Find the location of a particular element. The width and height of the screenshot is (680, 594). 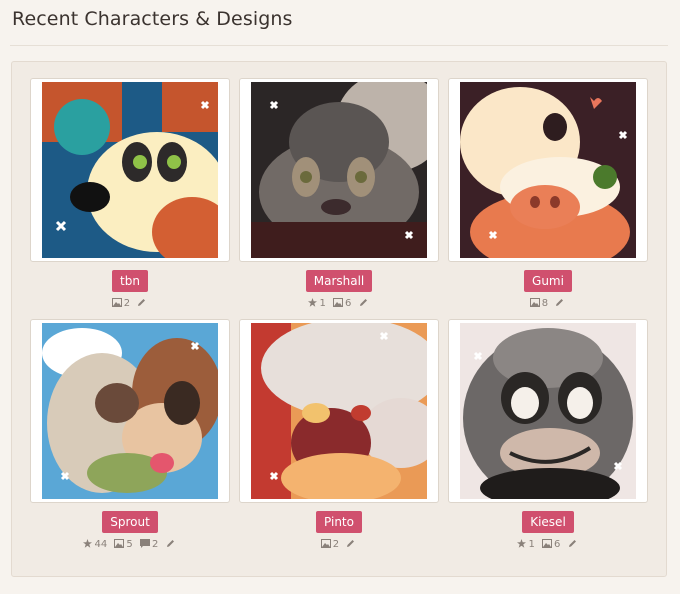

character-name-link: tbn is located at coordinates (130, 281).